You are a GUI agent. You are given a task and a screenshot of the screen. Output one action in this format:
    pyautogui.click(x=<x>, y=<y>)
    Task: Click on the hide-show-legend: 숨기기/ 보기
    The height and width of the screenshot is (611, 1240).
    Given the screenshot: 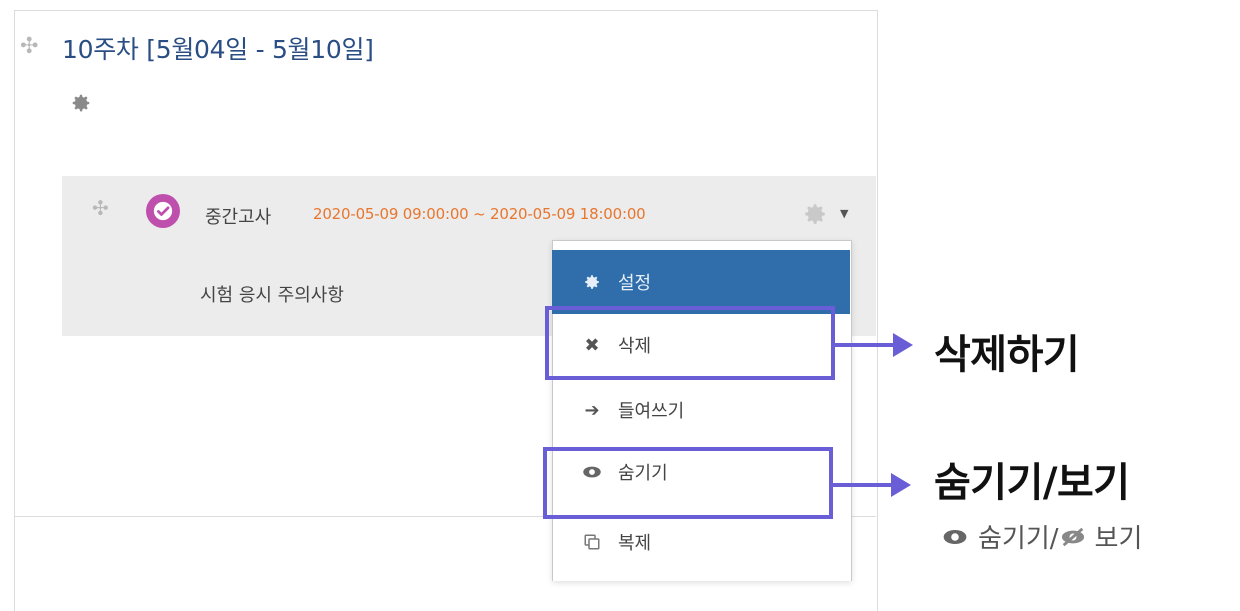 What is the action you would take?
    pyautogui.click(x=1042, y=536)
    